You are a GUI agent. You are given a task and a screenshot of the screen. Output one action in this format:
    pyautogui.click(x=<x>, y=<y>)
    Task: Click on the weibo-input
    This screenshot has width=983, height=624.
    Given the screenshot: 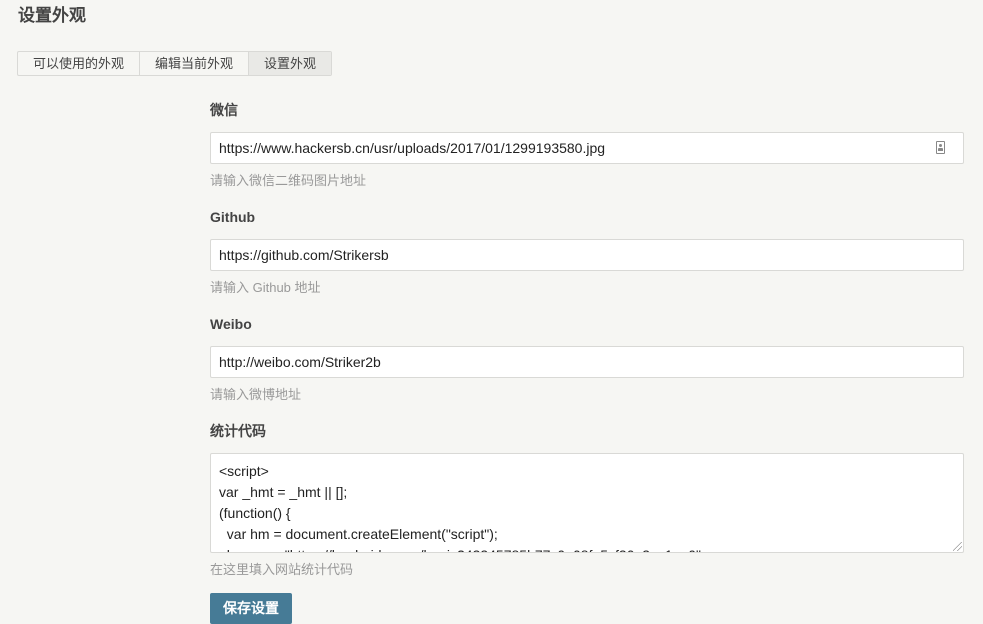 What is the action you would take?
    pyautogui.click(x=587, y=362)
    